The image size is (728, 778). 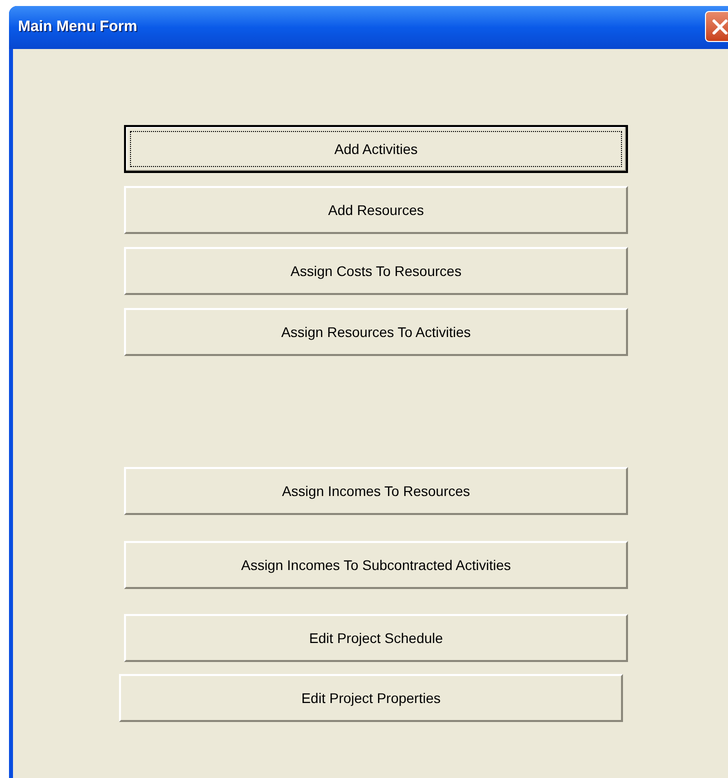 I want to click on close-button, so click(x=716, y=26).